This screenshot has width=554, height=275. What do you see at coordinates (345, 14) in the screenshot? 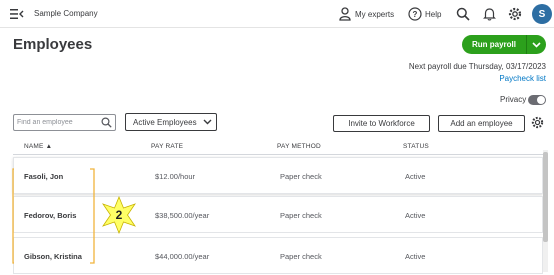
I see `person-icon` at bounding box center [345, 14].